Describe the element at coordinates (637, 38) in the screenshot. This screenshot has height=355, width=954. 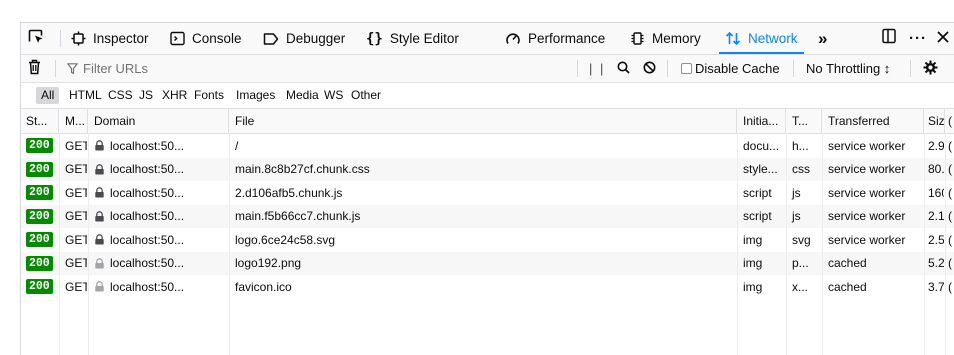
I see `memory-chip-icon` at that location.